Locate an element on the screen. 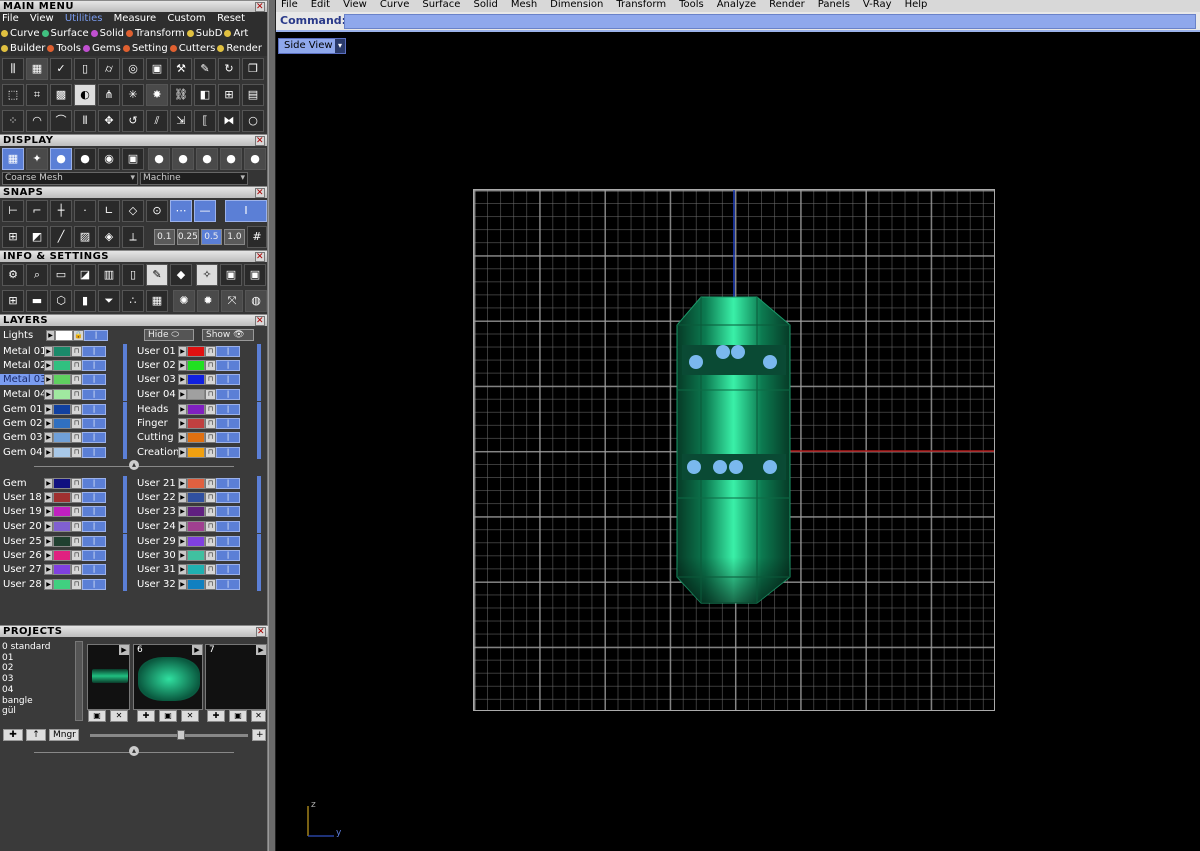  pages-icon: ❐ is located at coordinates (253, 69).